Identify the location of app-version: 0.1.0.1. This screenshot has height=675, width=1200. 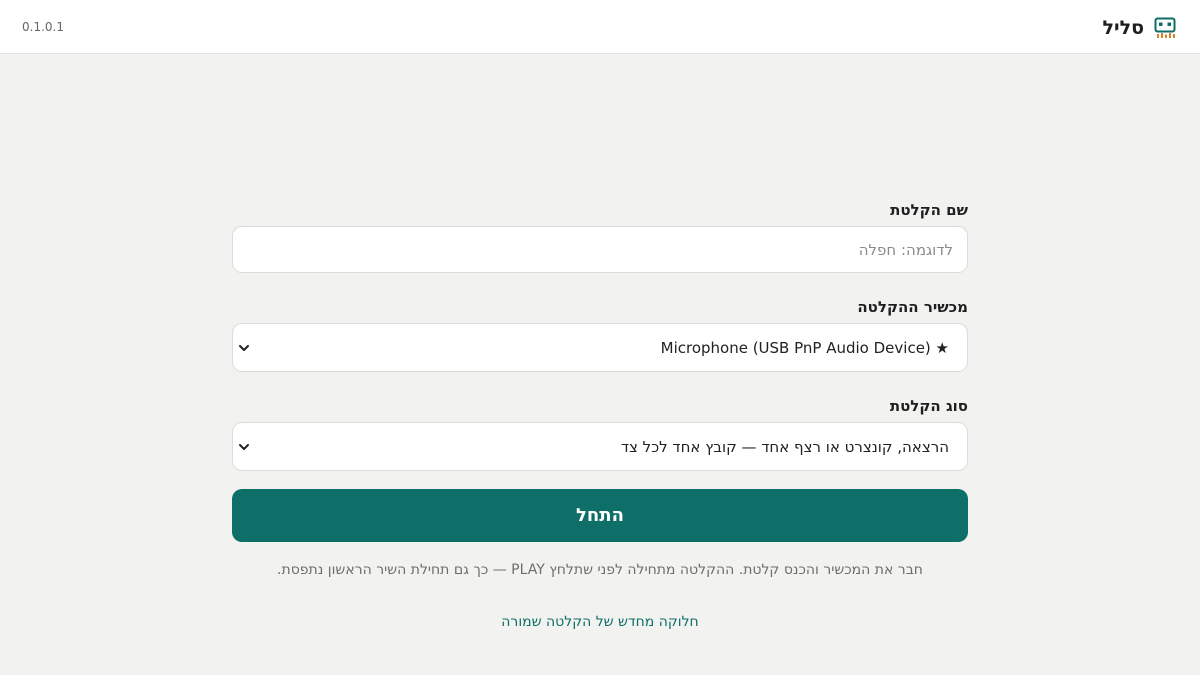
(43, 27).